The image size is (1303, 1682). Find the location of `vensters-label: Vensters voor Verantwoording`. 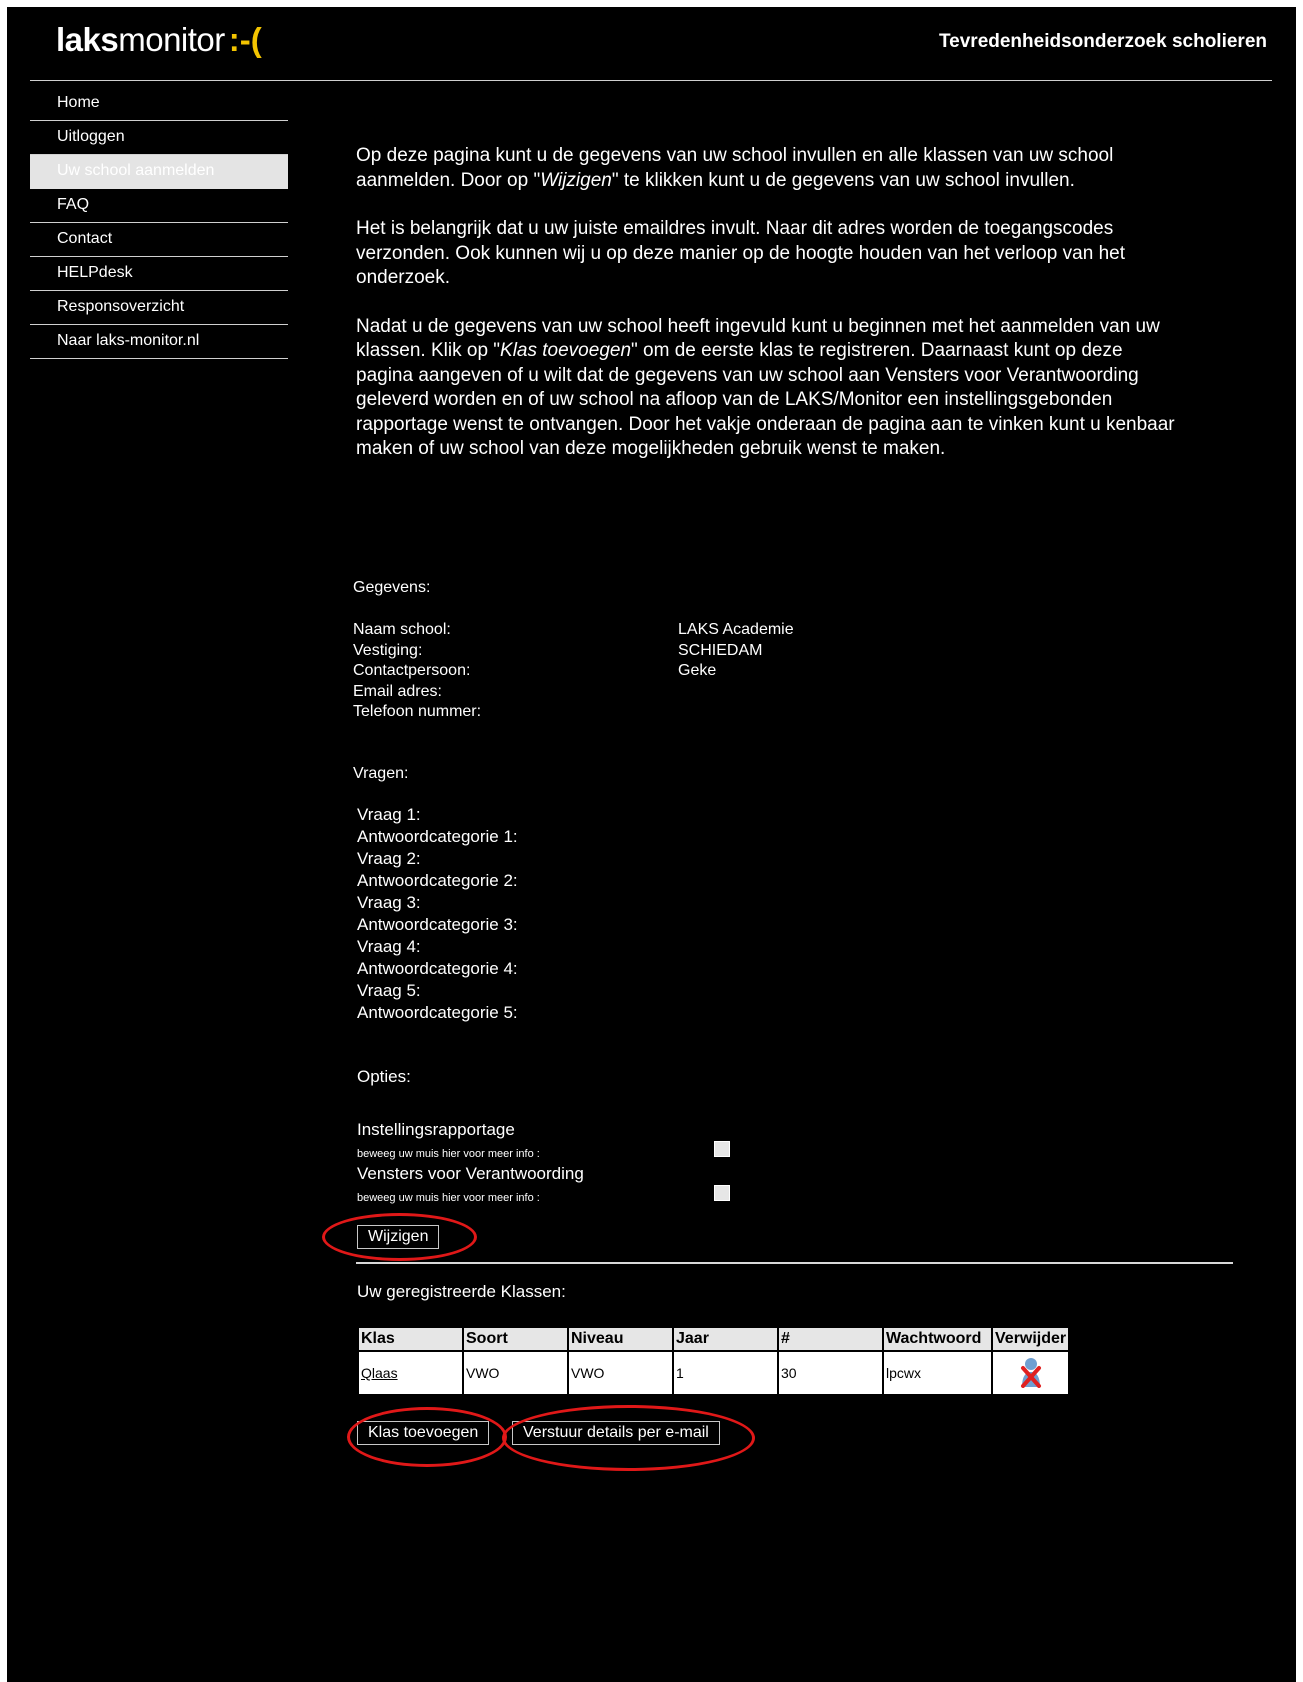

vensters-label: Vensters voor Verantwoording is located at coordinates (470, 1173).